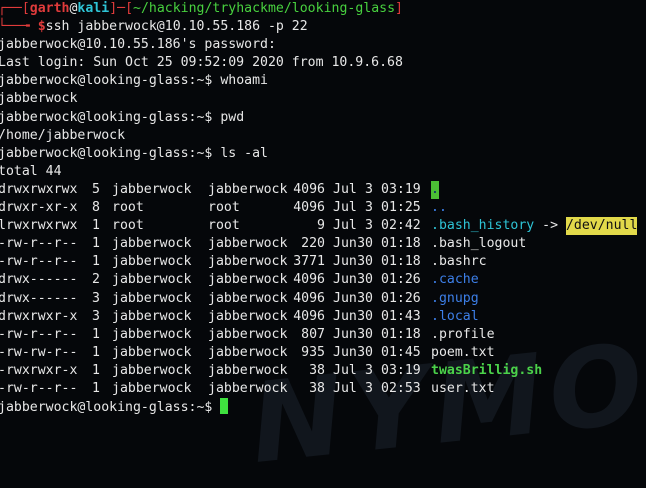 This screenshot has height=488, width=646. I want to click on ls-filename: twasBrillig.sh, so click(487, 370).